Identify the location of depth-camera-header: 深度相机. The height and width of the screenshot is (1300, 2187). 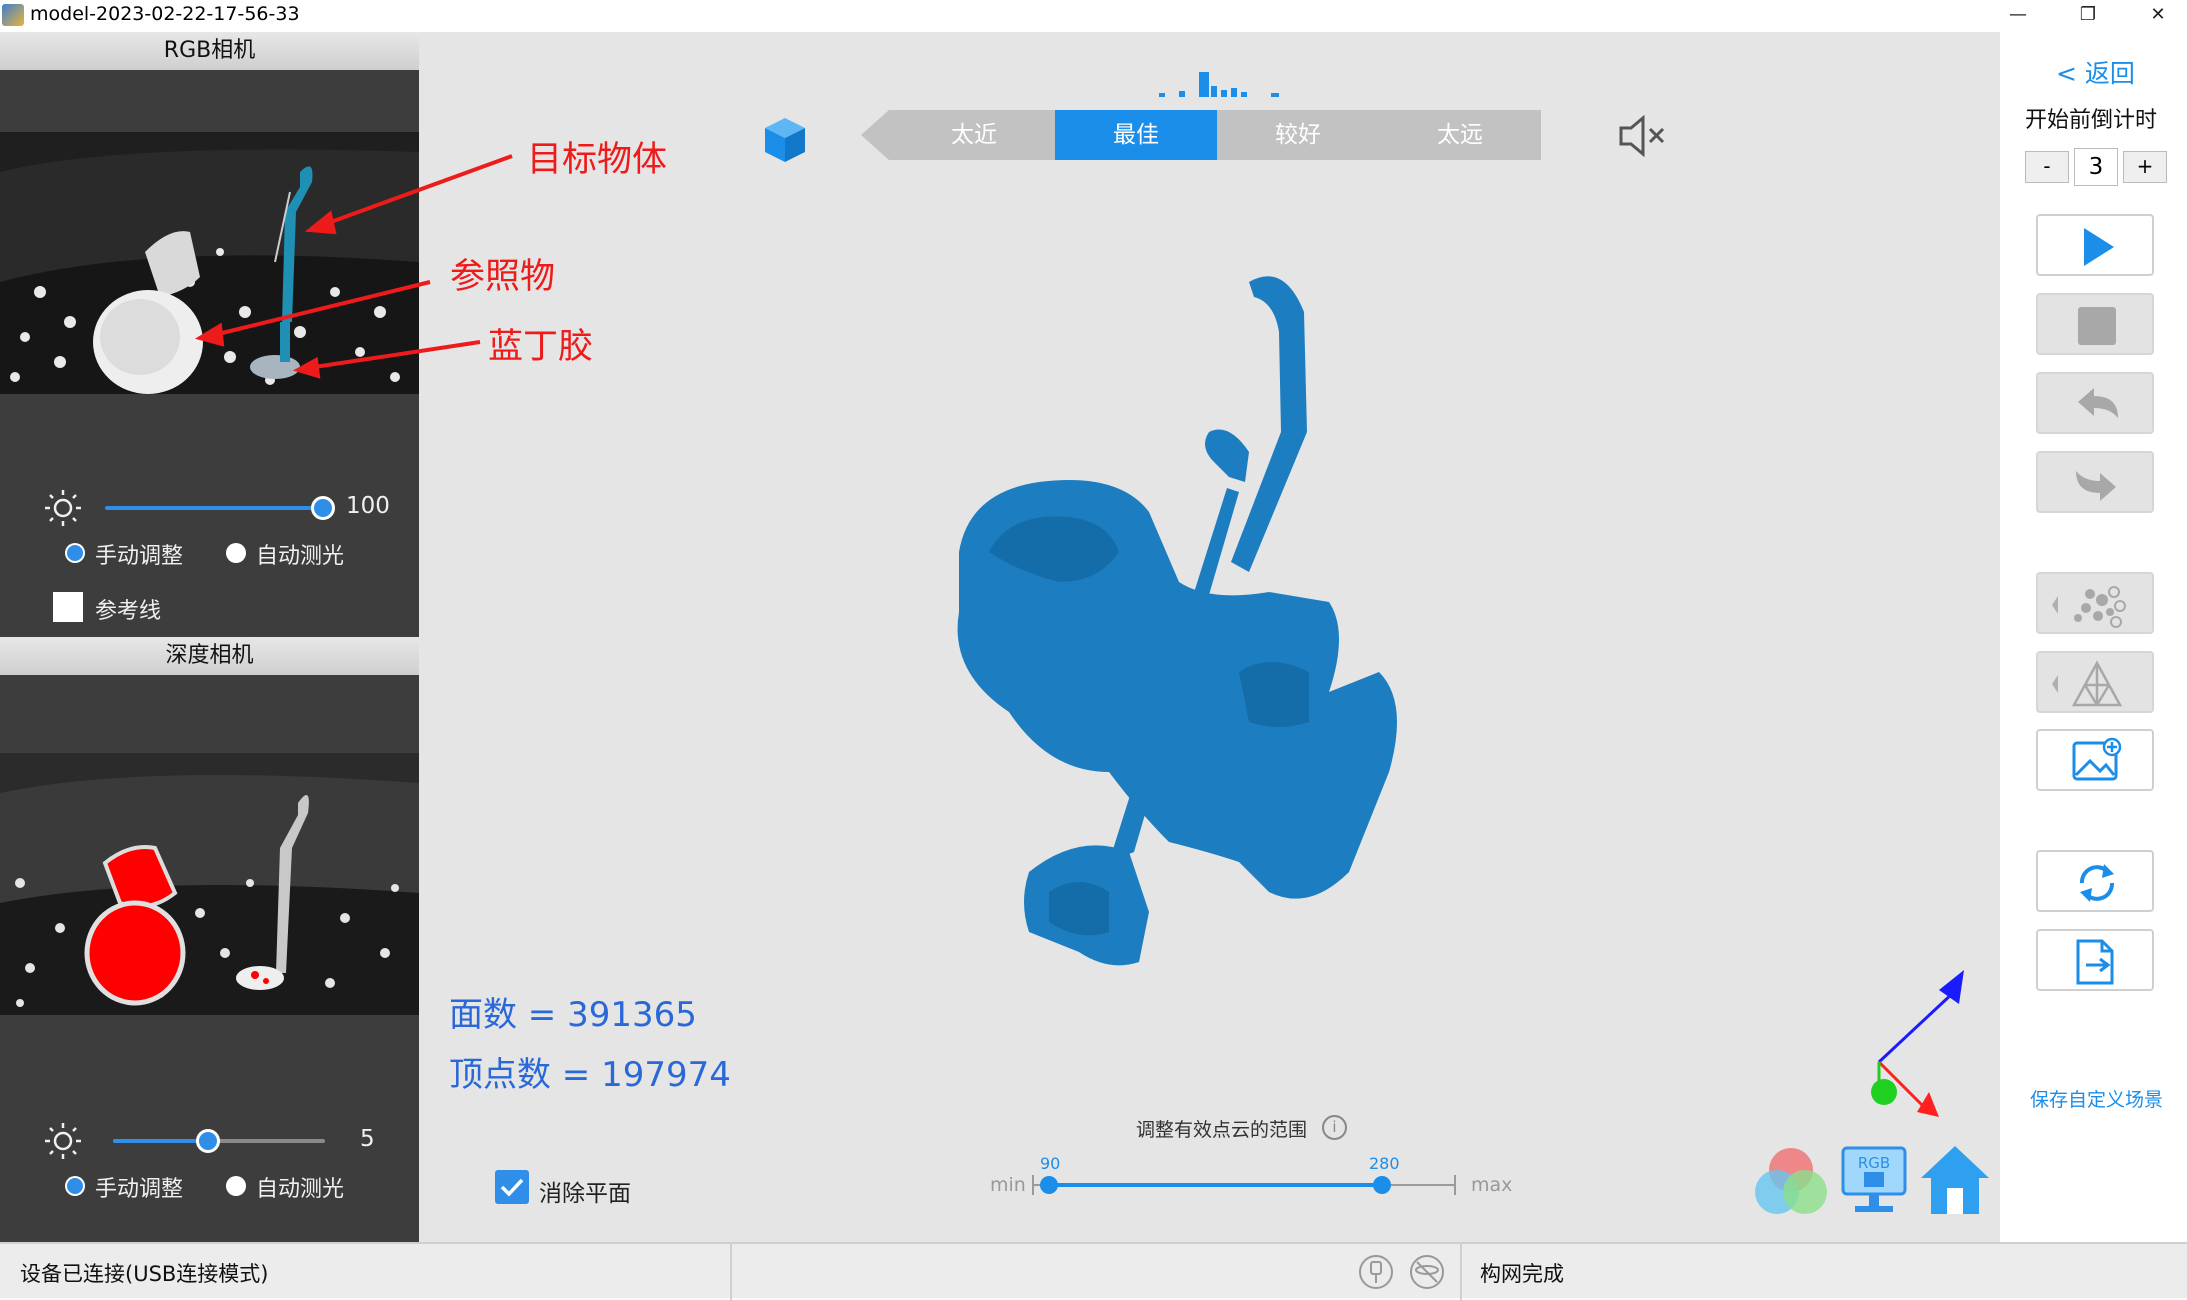
(209, 656).